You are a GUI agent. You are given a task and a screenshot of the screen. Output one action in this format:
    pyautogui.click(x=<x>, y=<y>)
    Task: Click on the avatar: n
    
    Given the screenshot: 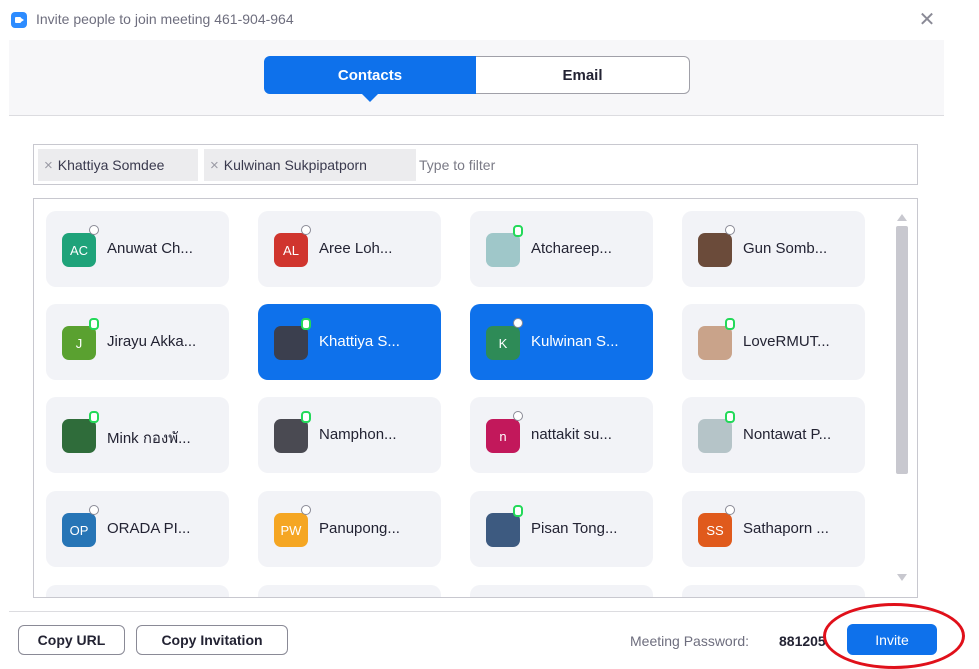 What is the action you would take?
    pyautogui.click(x=503, y=436)
    